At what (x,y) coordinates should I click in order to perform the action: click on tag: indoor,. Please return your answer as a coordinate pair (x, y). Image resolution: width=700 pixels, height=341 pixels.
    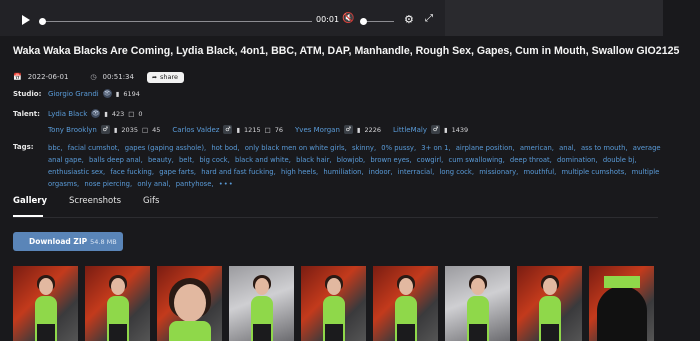
    Looking at the image, I should click on (381, 172).